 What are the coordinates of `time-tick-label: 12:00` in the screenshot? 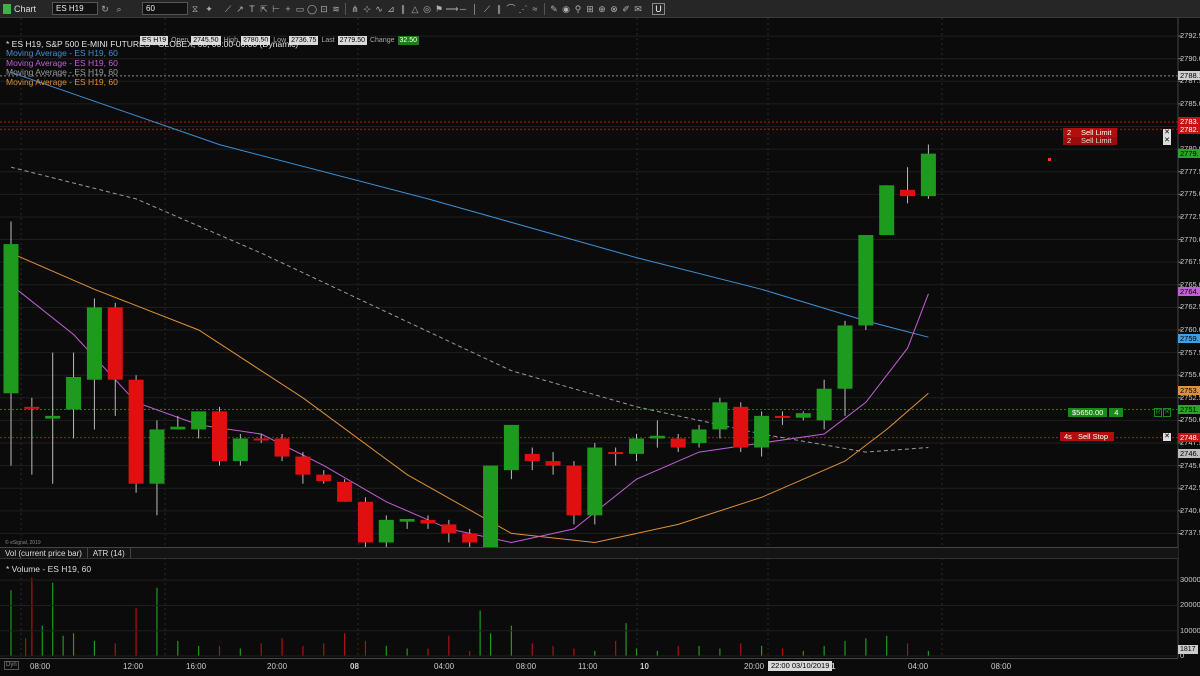 It's located at (133, 666).